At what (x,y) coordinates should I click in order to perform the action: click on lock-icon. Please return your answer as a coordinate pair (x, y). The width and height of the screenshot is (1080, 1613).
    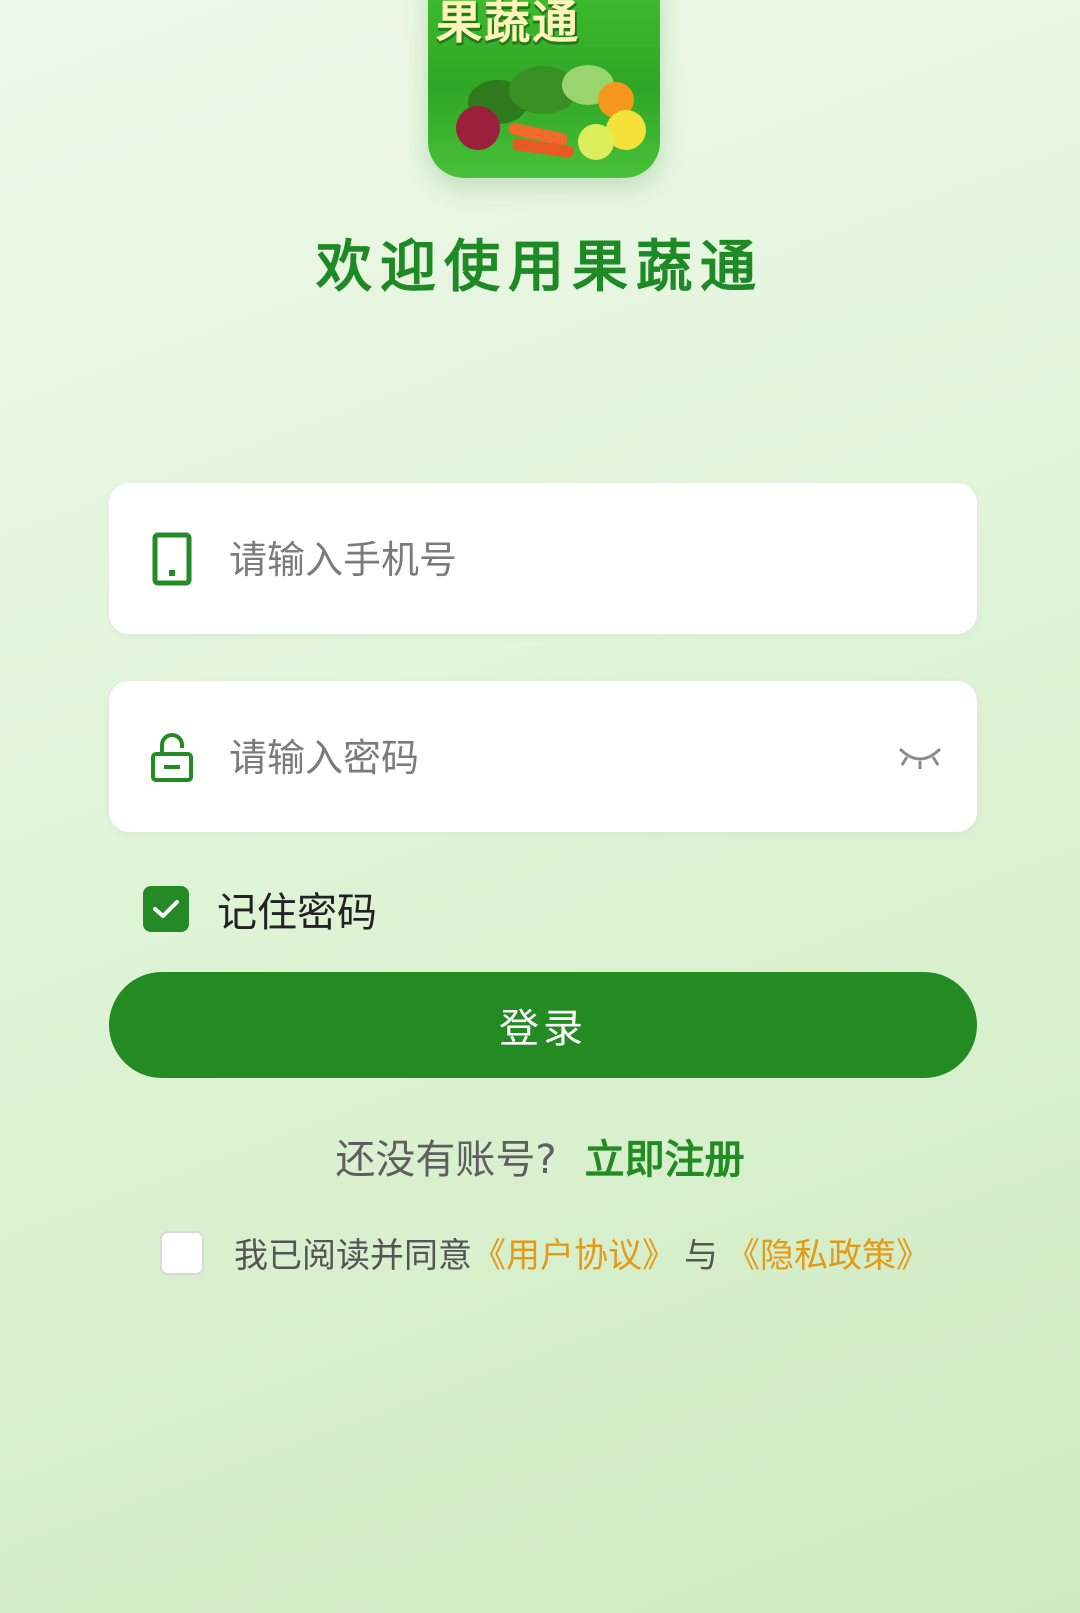
    Looking at the image, I should click on (172, 757).